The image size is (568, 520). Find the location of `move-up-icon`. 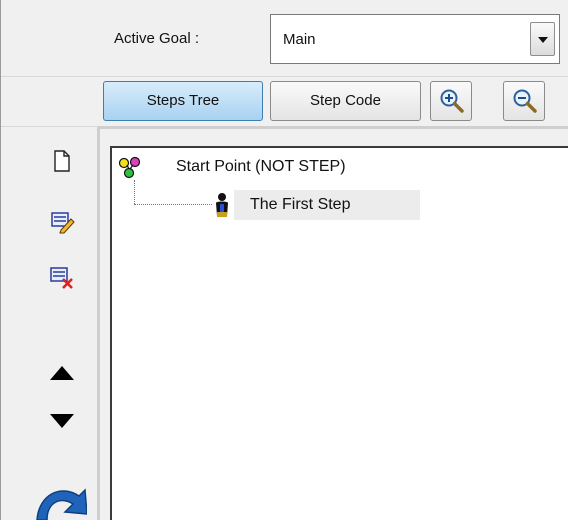

move-up-icon is located at coordinates (62, 373).